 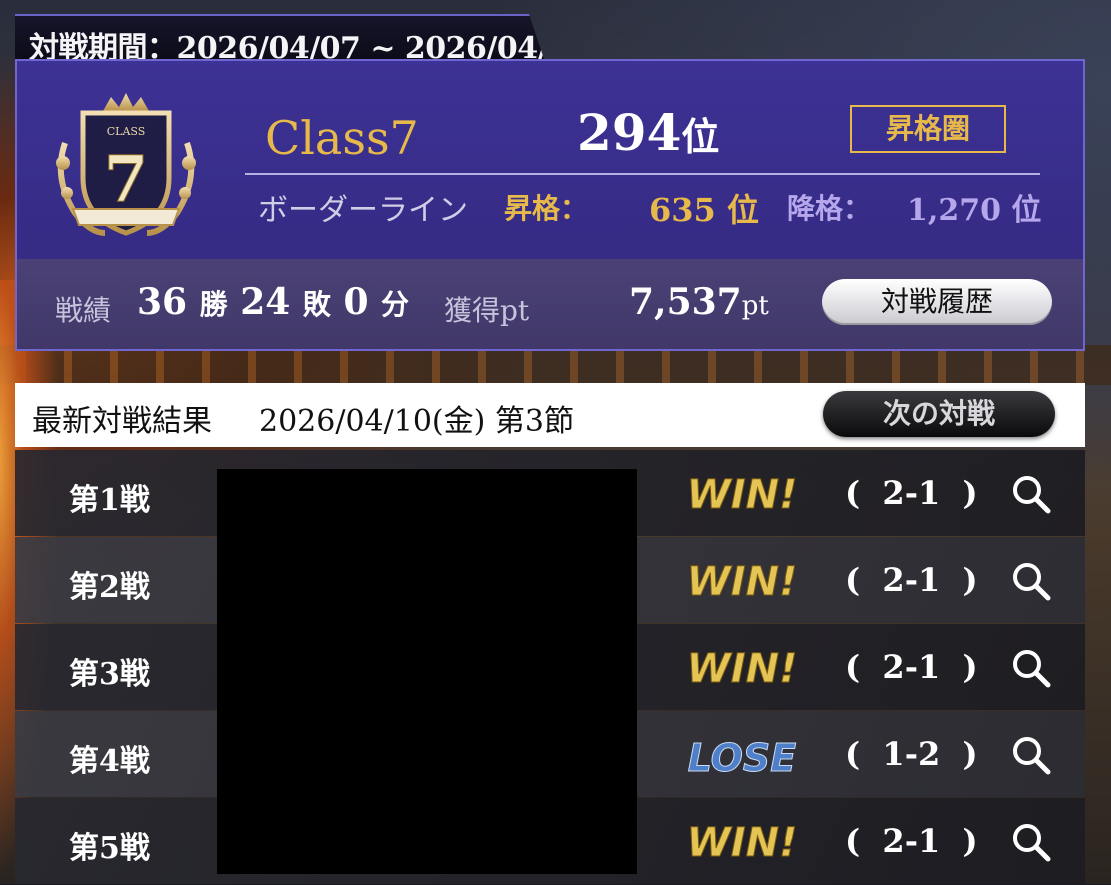 I want to click on match-score: ( 1-2 ), so click(x=911, y=754).